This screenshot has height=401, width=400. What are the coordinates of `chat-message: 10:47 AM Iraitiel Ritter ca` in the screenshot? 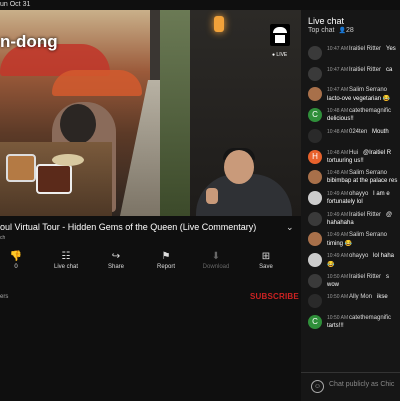 It's located at (354, 76).